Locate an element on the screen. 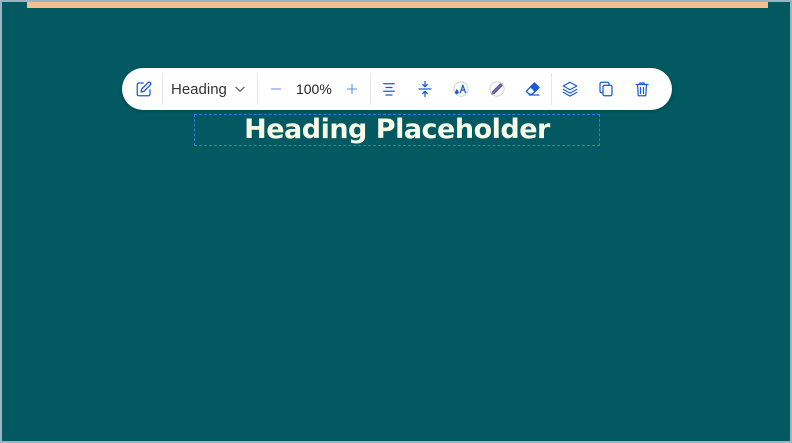 The width and height of the screenshot is (792, 443). no-color-icon is located at coordinates (497, 89).